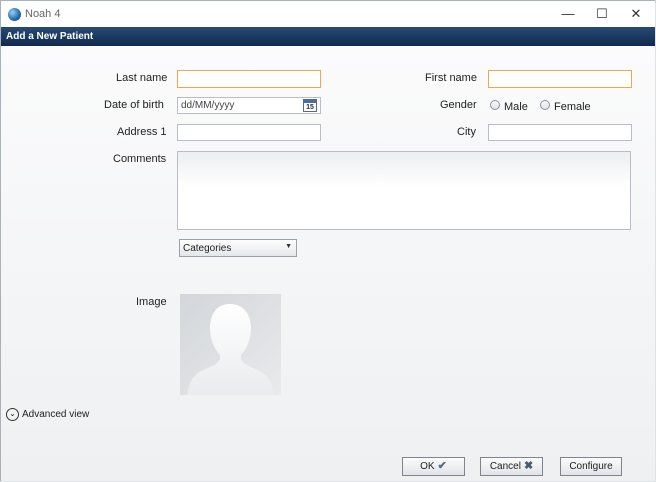 The height and width of the screenshot is (482, 656). I want to click on dialog-title: Add a New Patient, so click(50, 36).